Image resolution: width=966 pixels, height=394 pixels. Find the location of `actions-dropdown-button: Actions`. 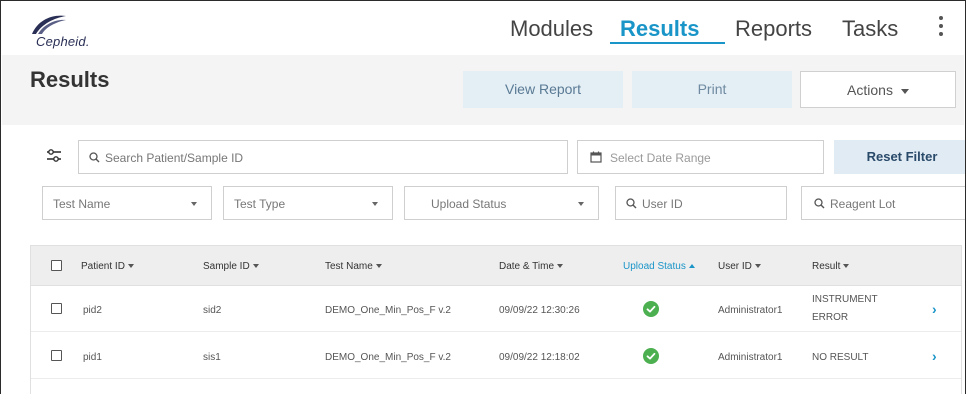

actions-dropdown-button: Actions is located at coordinates (878, 89).